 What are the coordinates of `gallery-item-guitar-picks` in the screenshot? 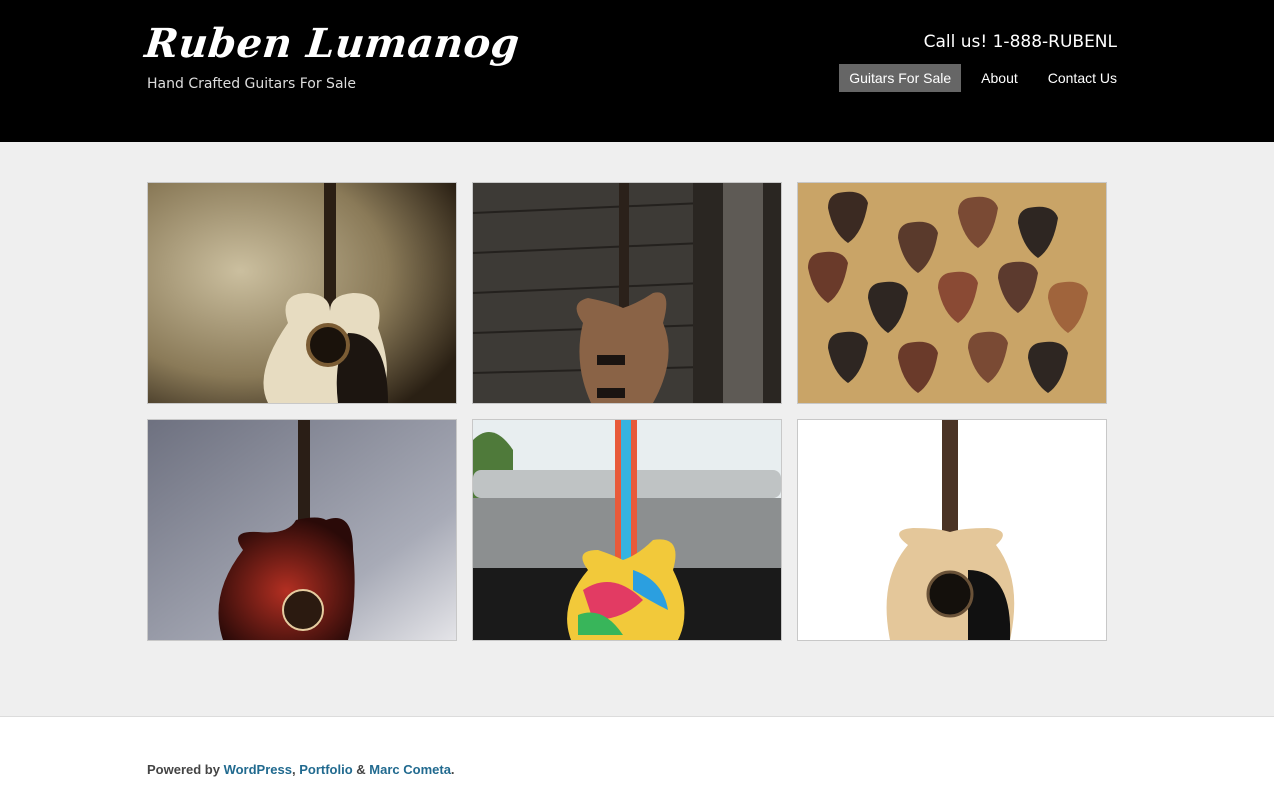 It's located at (952, 293).